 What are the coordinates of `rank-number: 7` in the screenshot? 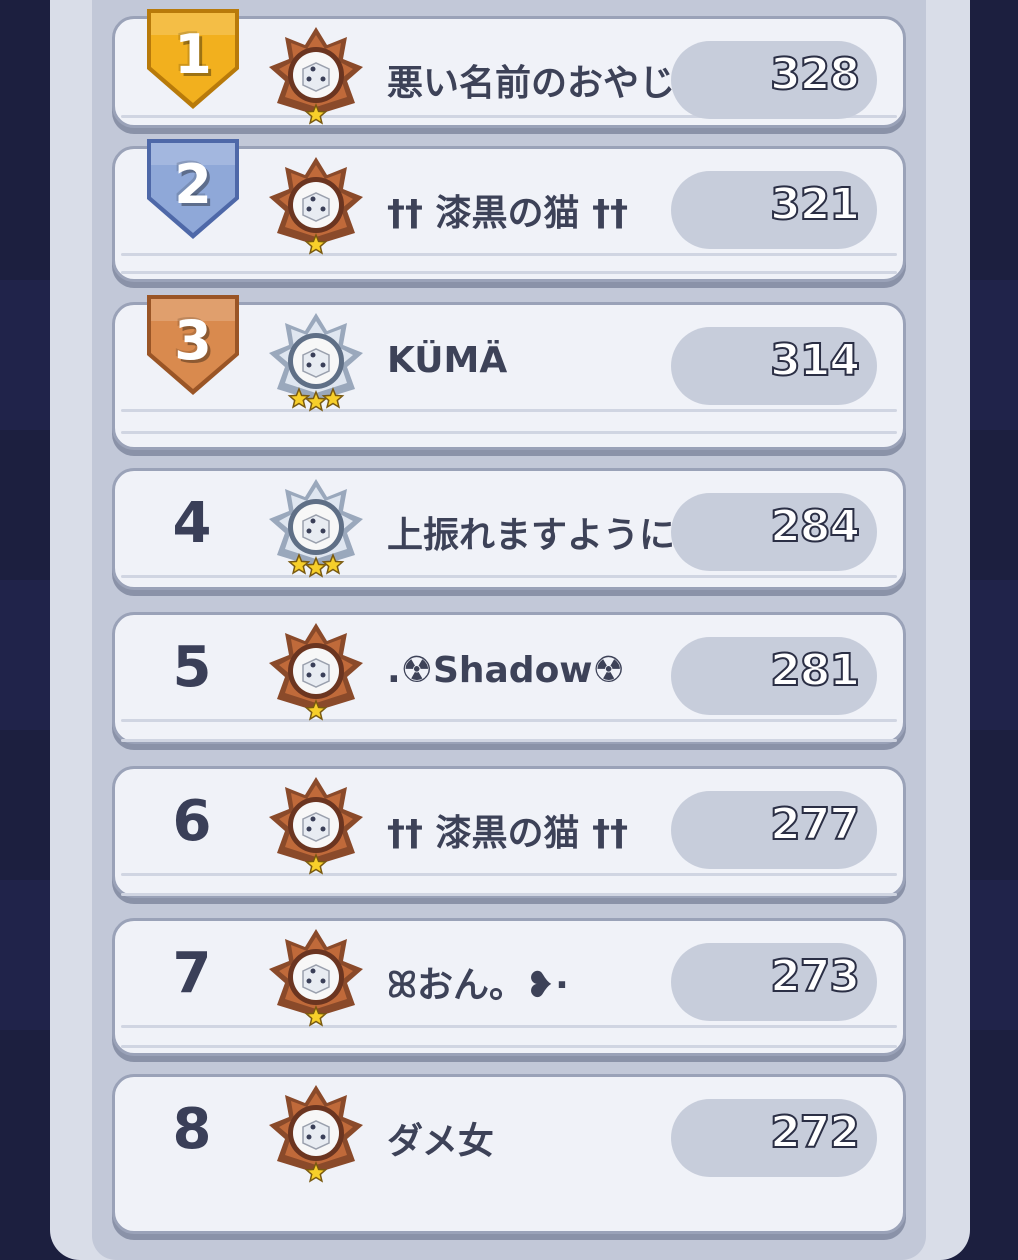 It's located at (192, 973).